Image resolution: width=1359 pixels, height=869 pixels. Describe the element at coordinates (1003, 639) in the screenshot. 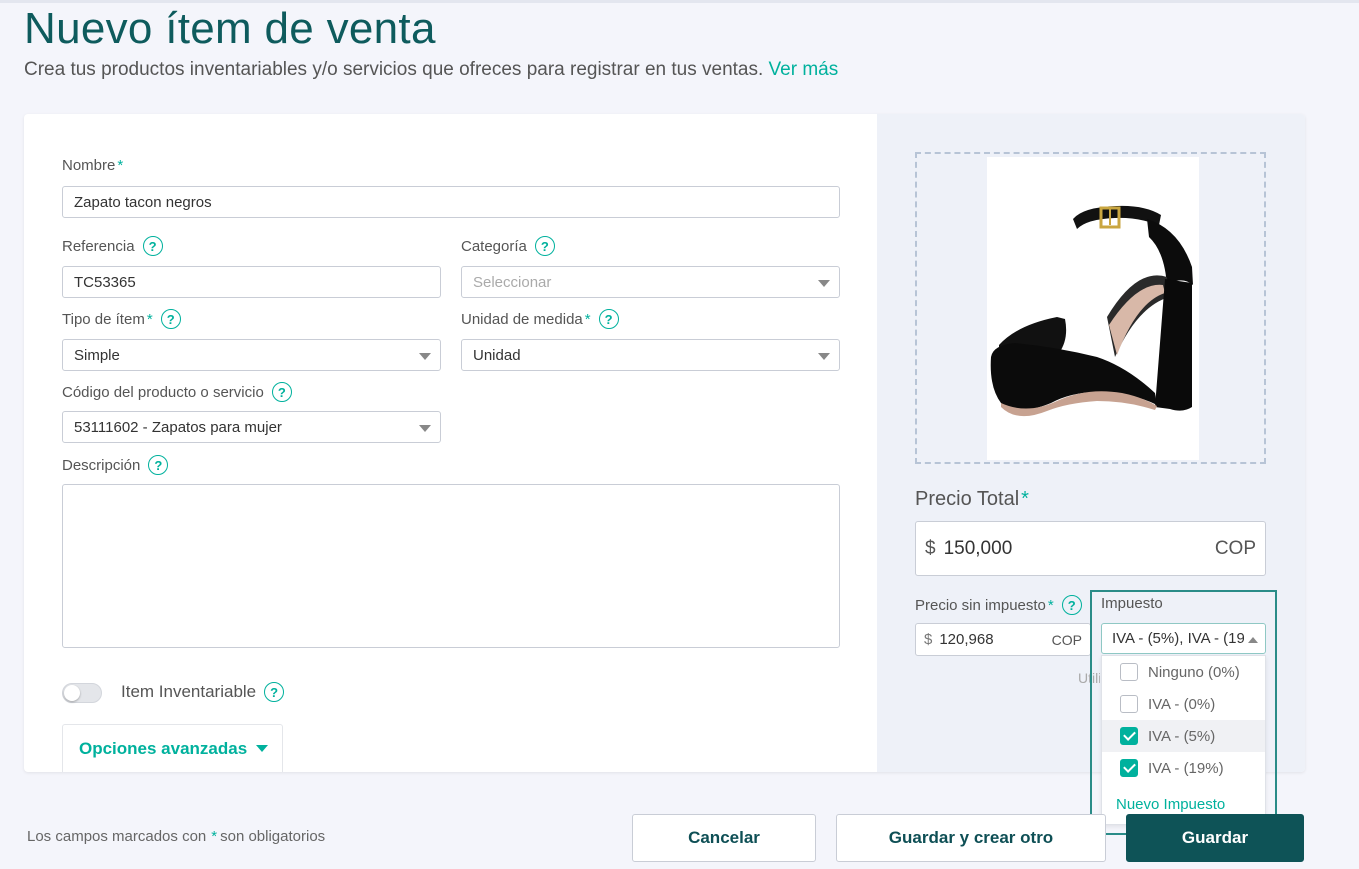

I see `no-tax-price-input: $ 120,968 COP` at that location.